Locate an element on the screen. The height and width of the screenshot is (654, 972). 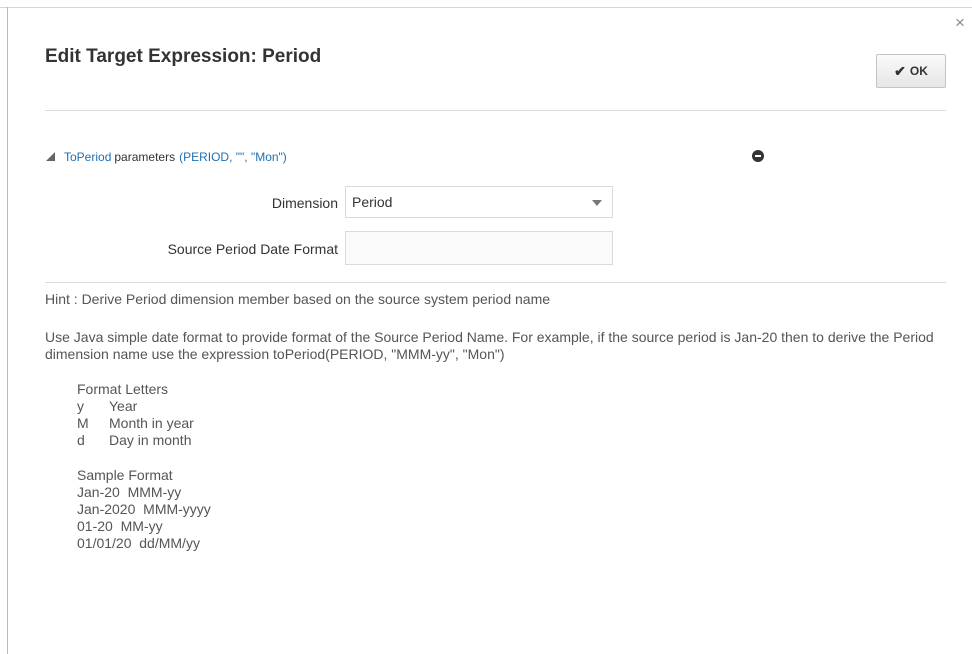
sample-format-item: 01/01/20 dd/MM/yy is located at coordinates (138, 543).